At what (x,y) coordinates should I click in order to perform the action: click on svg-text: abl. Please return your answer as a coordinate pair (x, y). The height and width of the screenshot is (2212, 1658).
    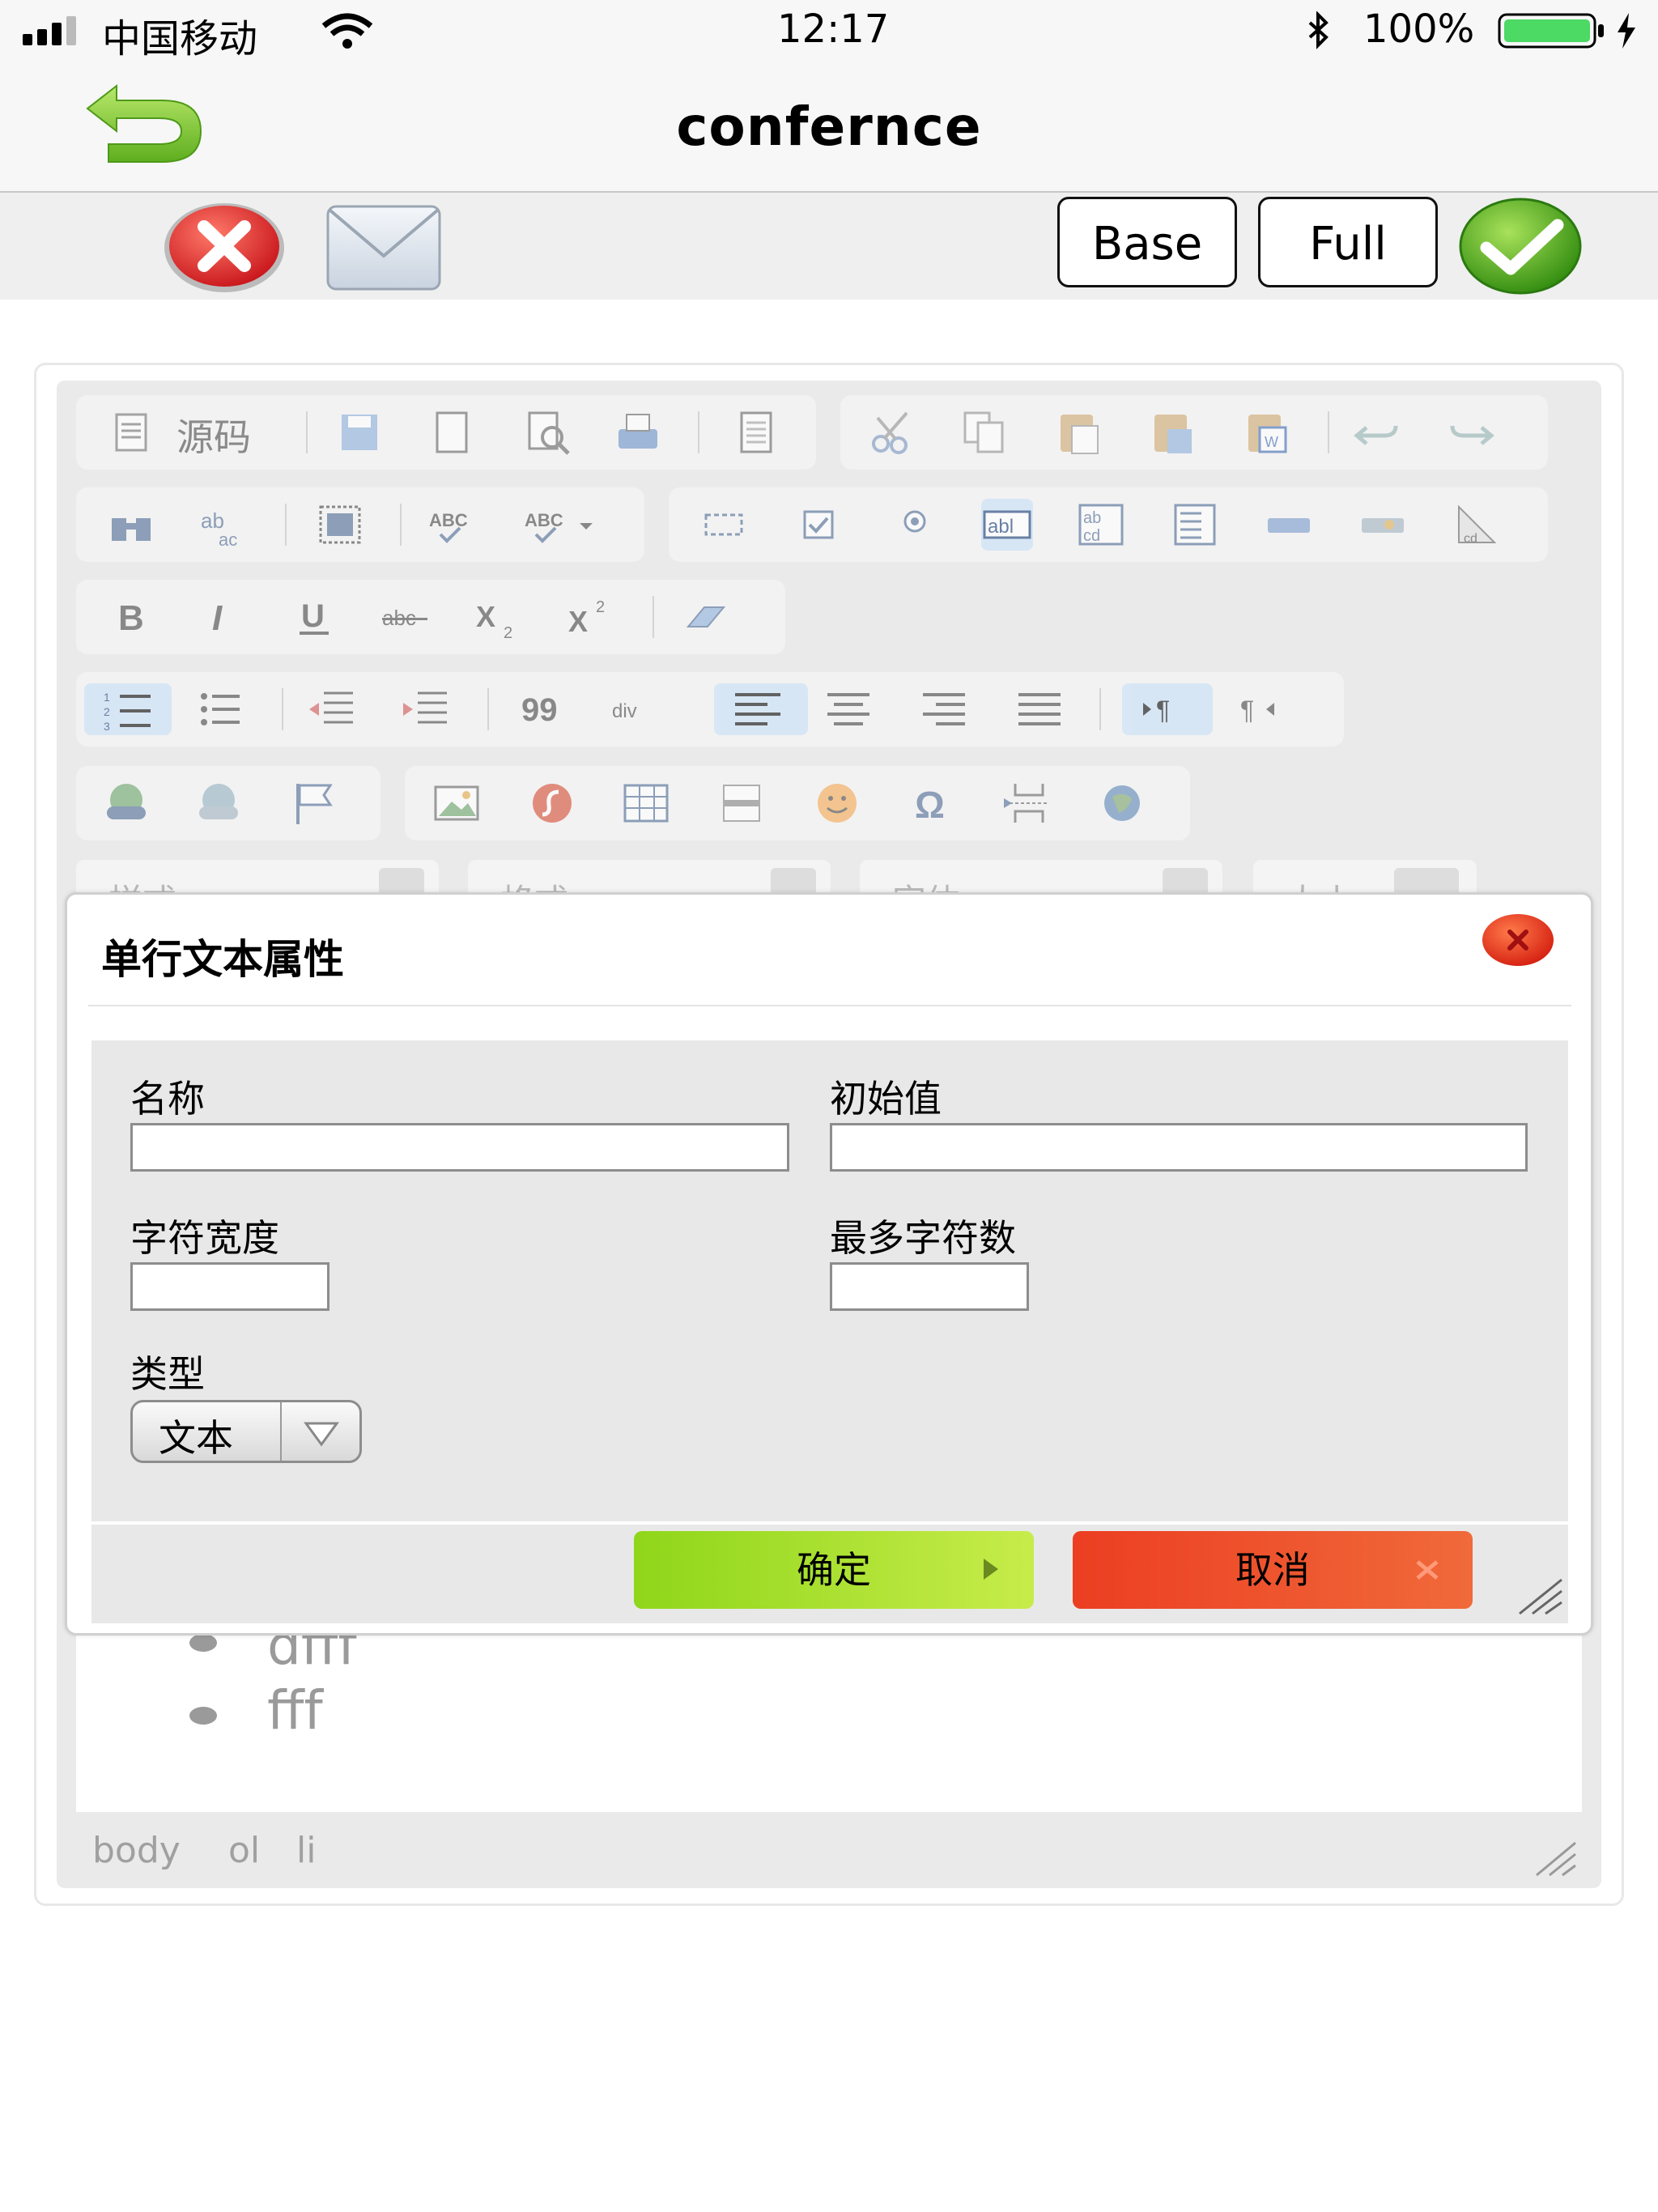
    Looking at the image, I should click on (1001, 527).